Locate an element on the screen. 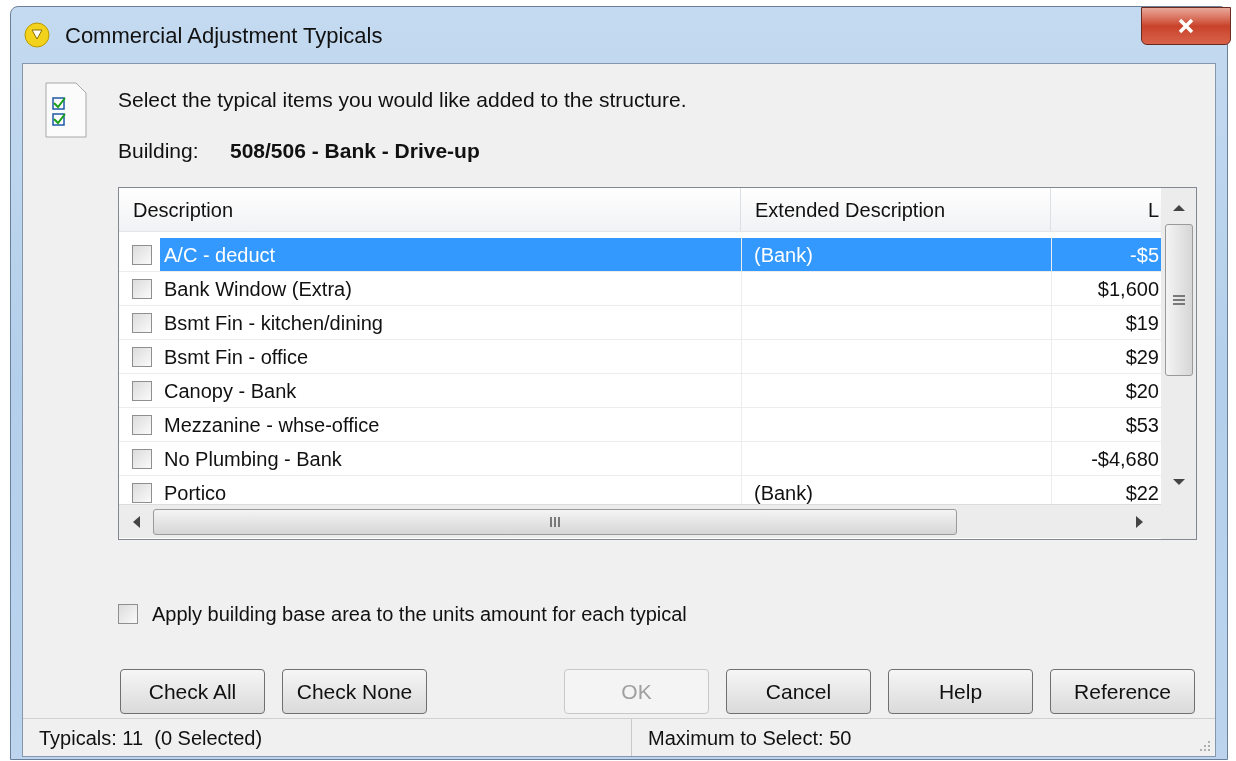 The height and width of the screenshot is (761, 1236). horizontal-scrollbar is located at coordinates (640, 521).